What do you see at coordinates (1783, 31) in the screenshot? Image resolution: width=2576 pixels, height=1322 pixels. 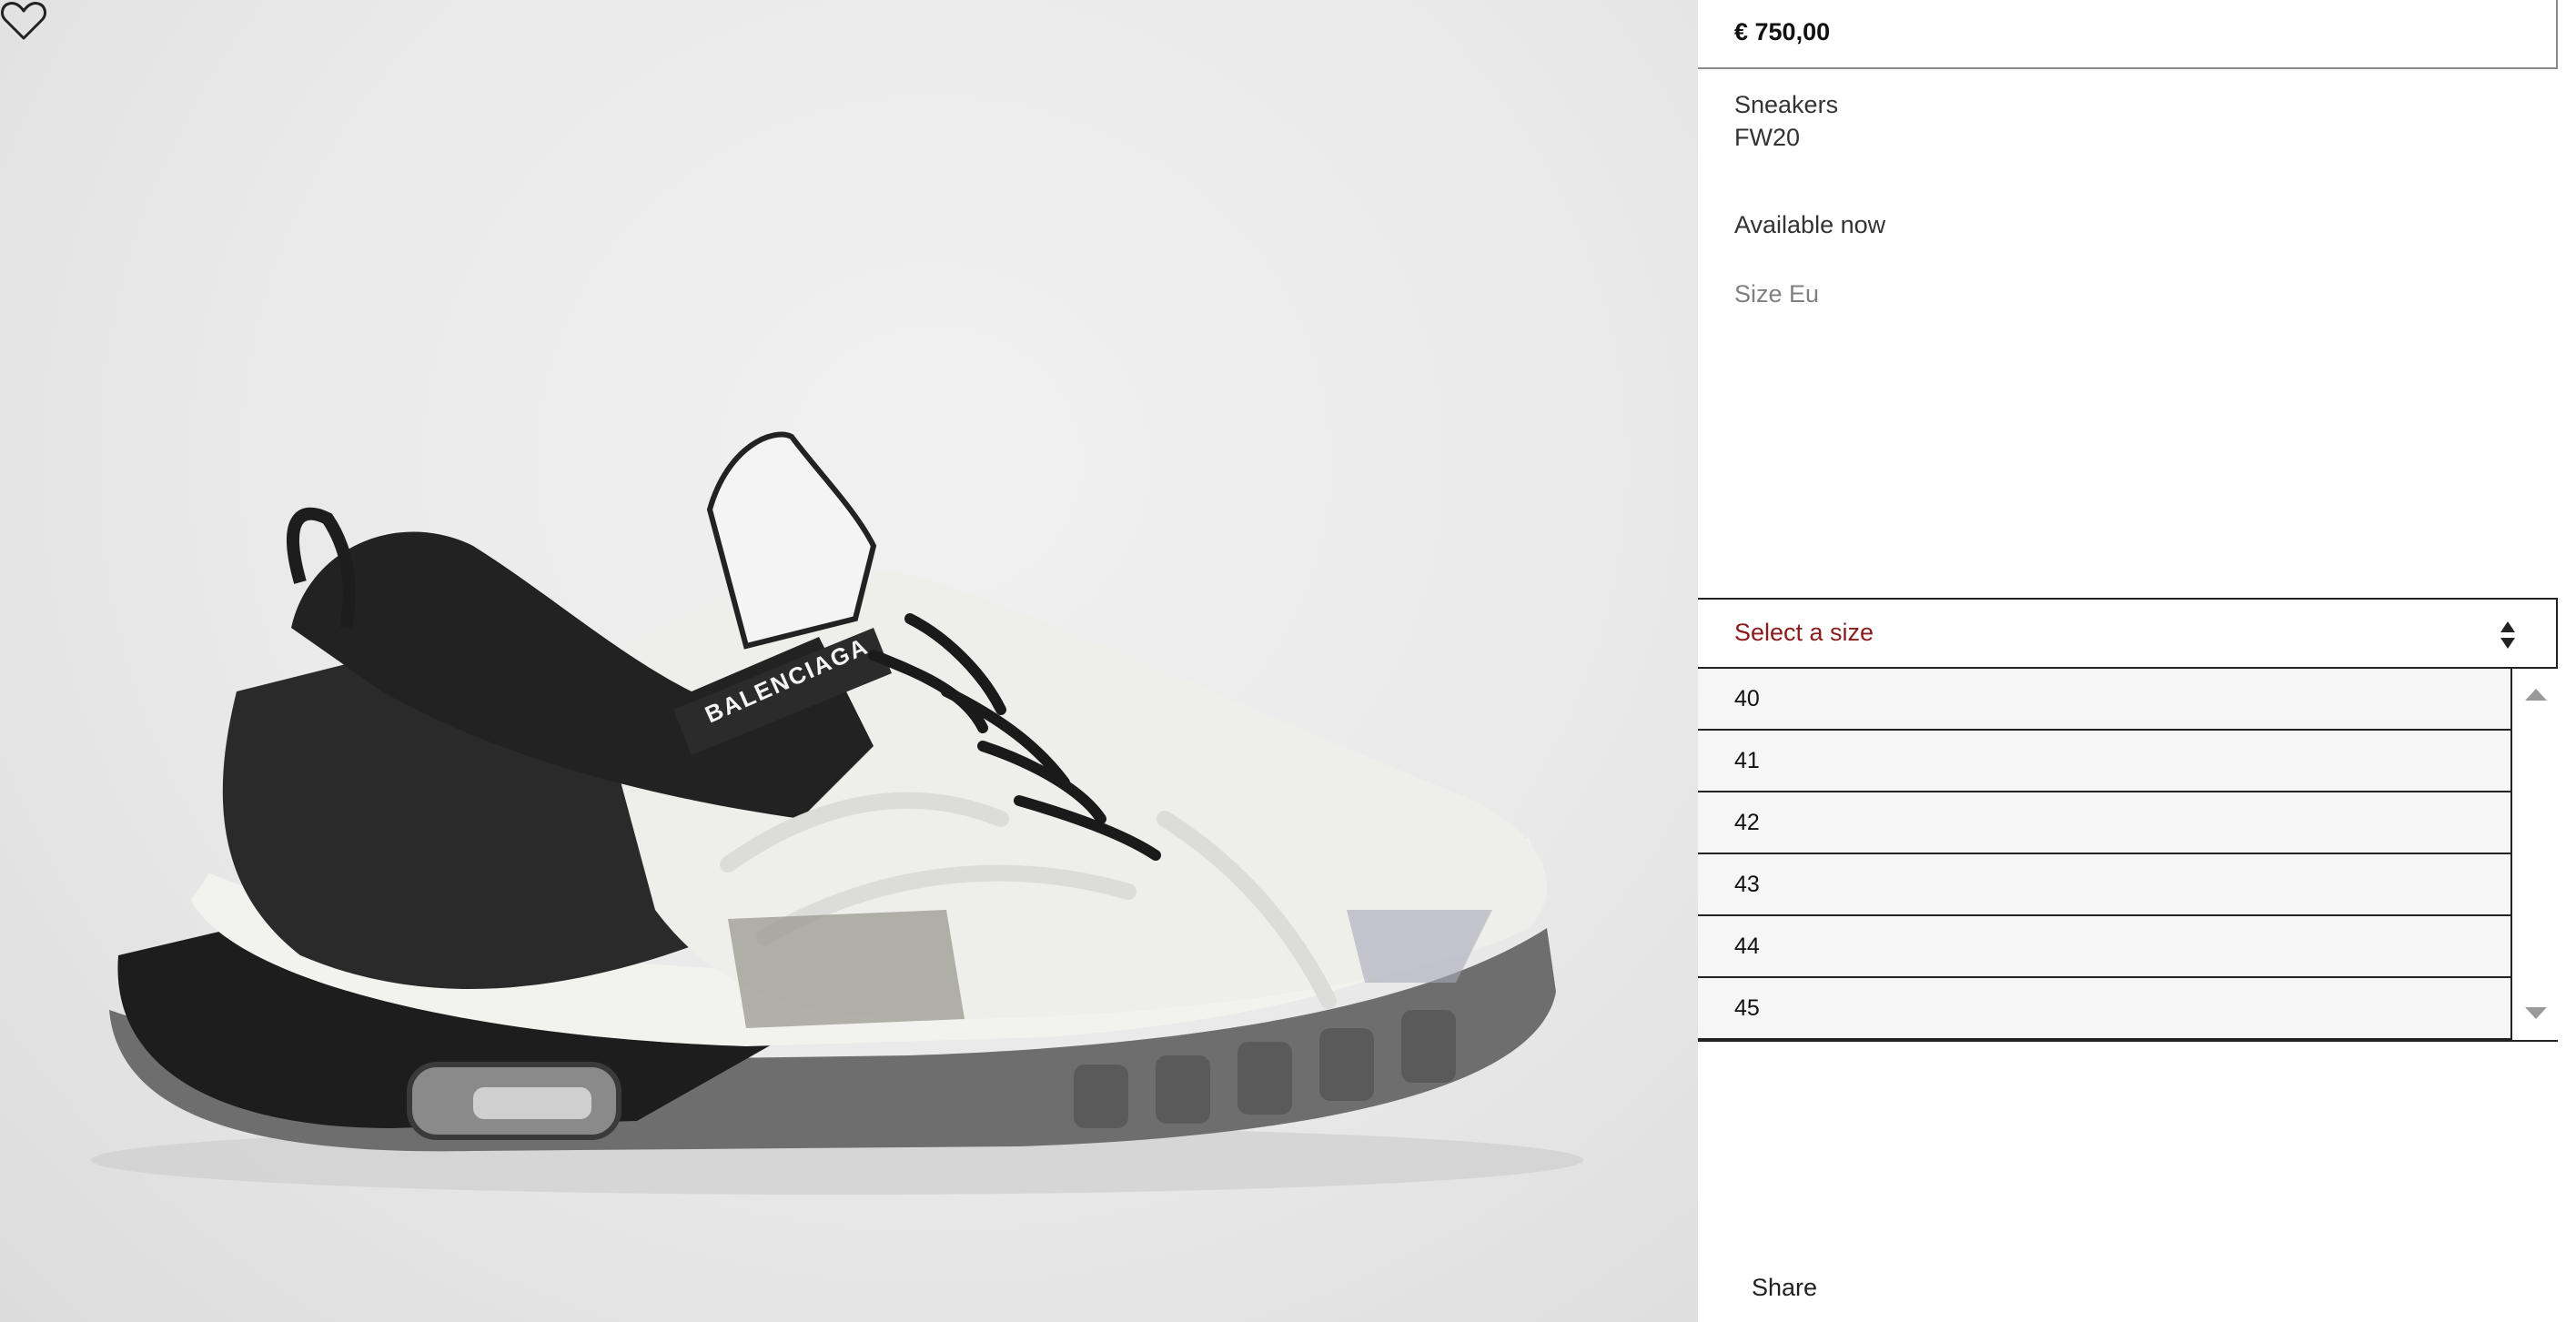 I see `product-price: € 750,00` at bounding box center [1783, 31].